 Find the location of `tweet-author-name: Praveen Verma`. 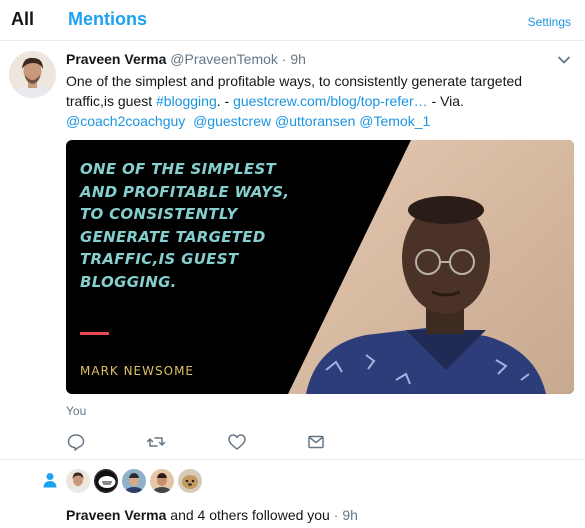

tweet-author-name: Praveen Verma is located at coordinates (116, 59).